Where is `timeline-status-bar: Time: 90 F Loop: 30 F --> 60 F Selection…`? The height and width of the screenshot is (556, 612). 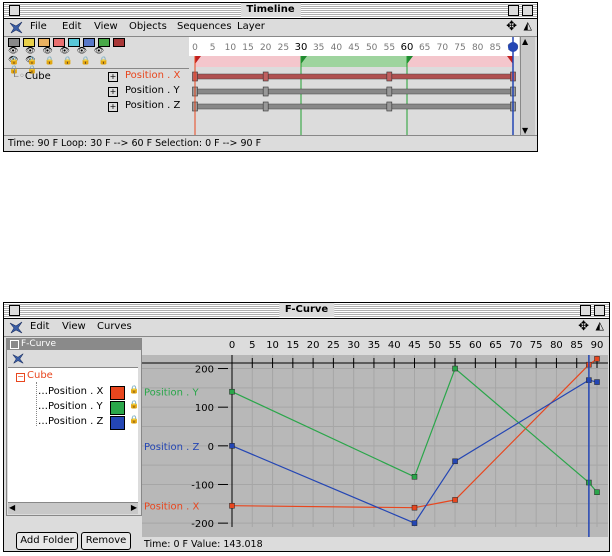 timeline-status-bar: Time: 90 F Loop: 30 F --> 60 F Selection… is located at coordinates (270, 143).